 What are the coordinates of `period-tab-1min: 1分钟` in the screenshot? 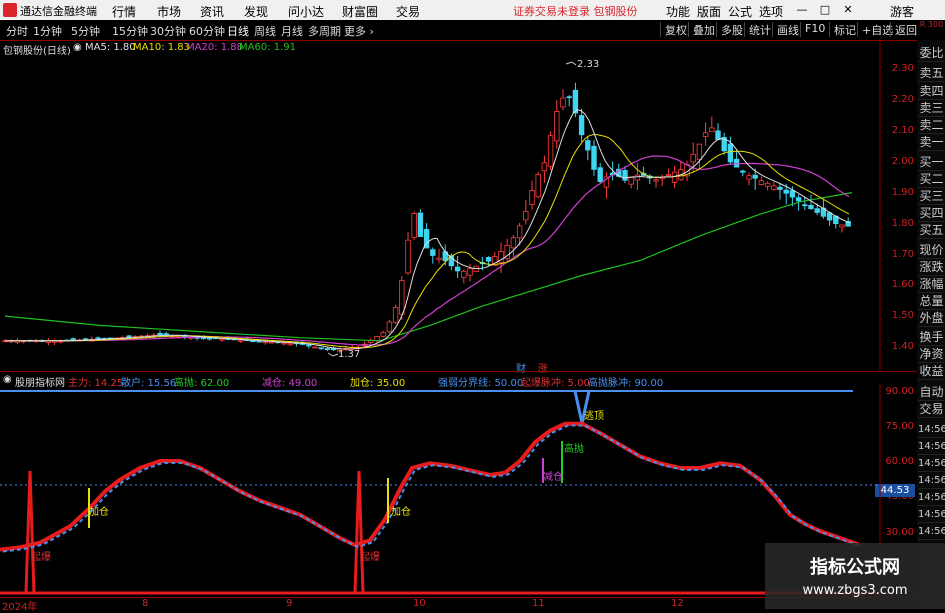 It's located at (47, 31).